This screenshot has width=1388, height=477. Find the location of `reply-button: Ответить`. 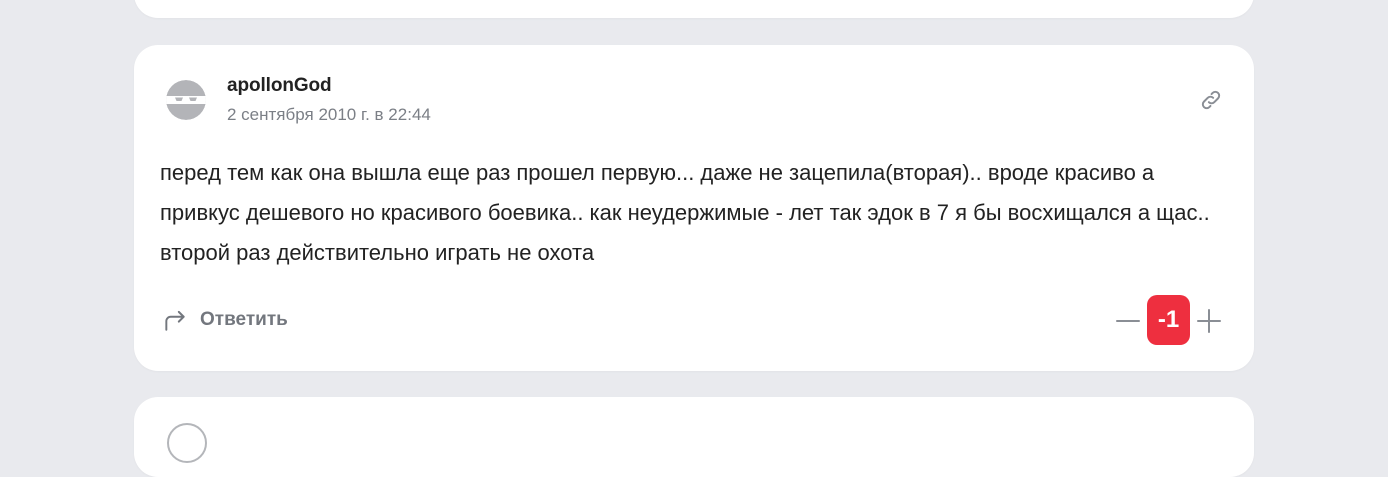

reply-button: Ответить is located at coordinates (225, 320).